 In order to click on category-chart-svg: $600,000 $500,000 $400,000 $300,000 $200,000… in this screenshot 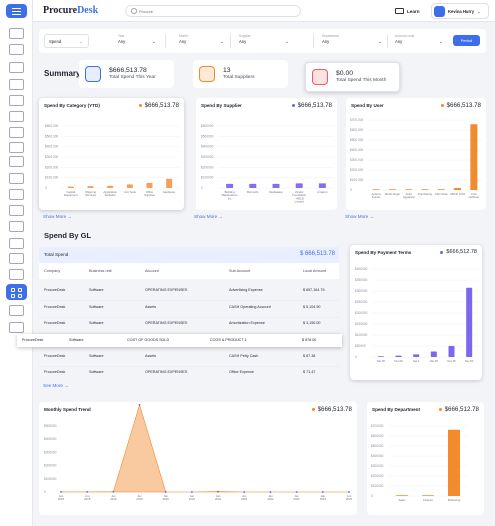, I will do `click(112, 160)`.